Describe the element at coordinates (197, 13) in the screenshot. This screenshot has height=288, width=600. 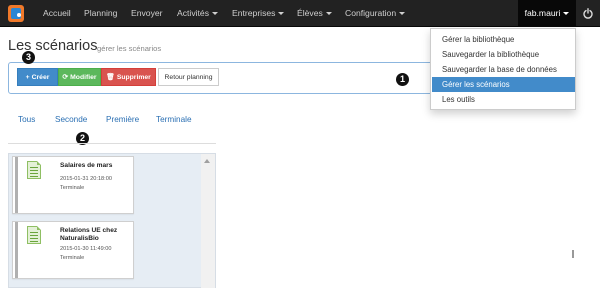
I see `nav-item-activites: Activités` at that location.